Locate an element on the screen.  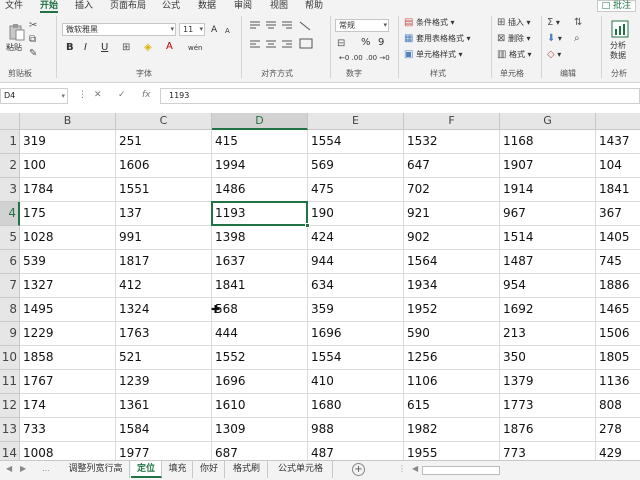
increase-decimal-icon: ←0 .00 is located at coordinates (351, 58).